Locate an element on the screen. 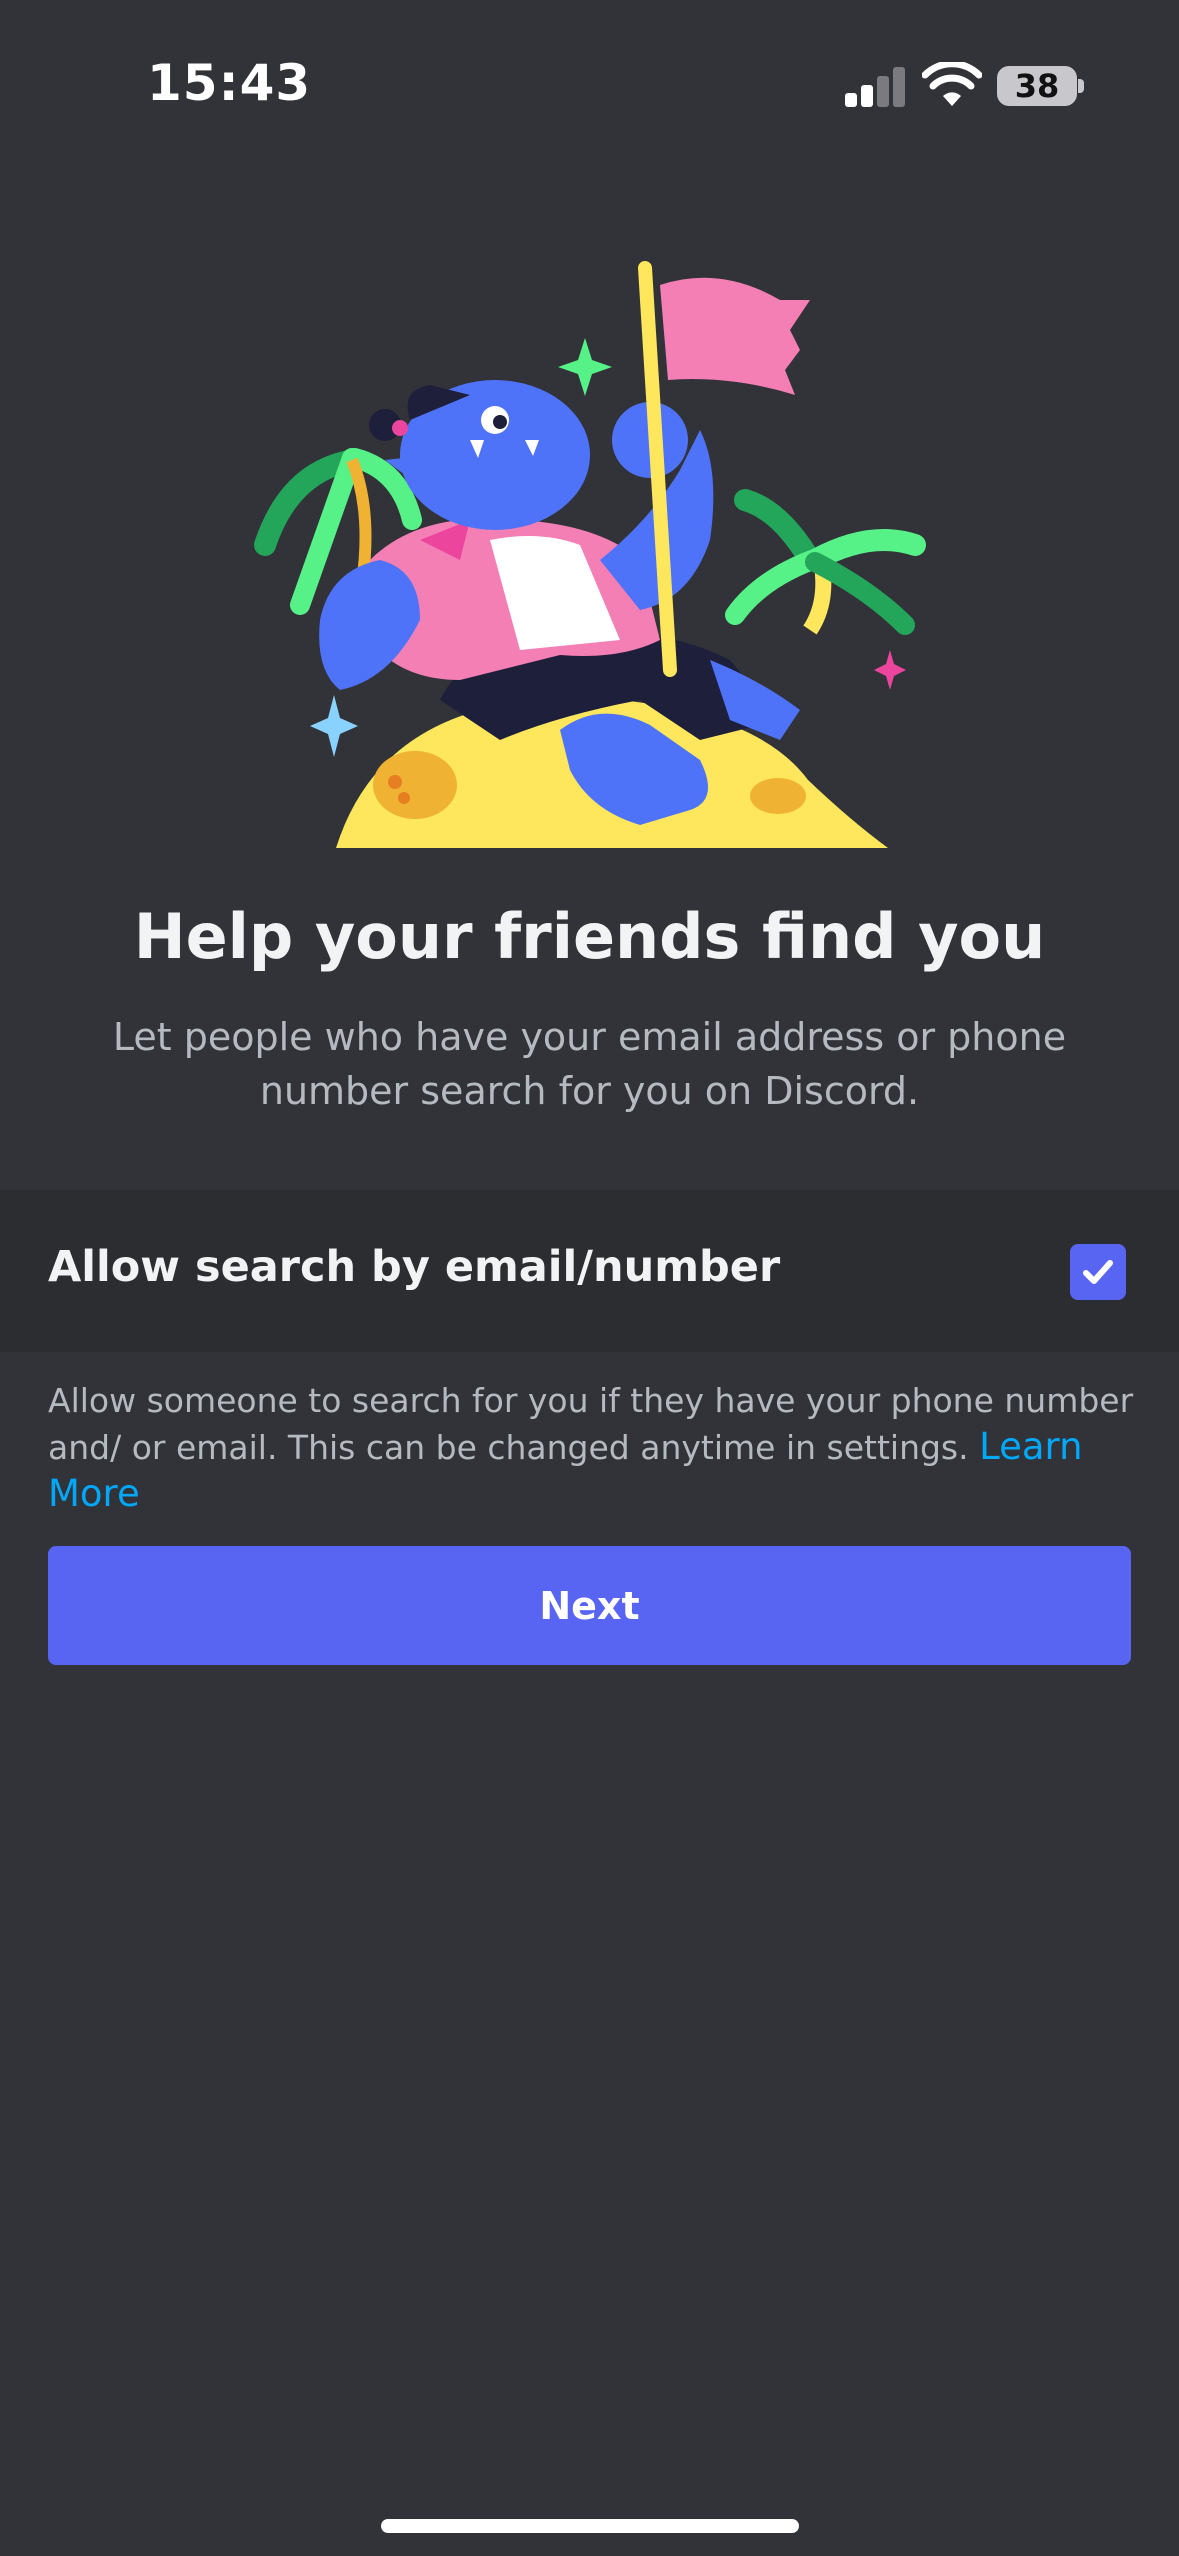  hero-illustration is located at coordinates (590, 554).